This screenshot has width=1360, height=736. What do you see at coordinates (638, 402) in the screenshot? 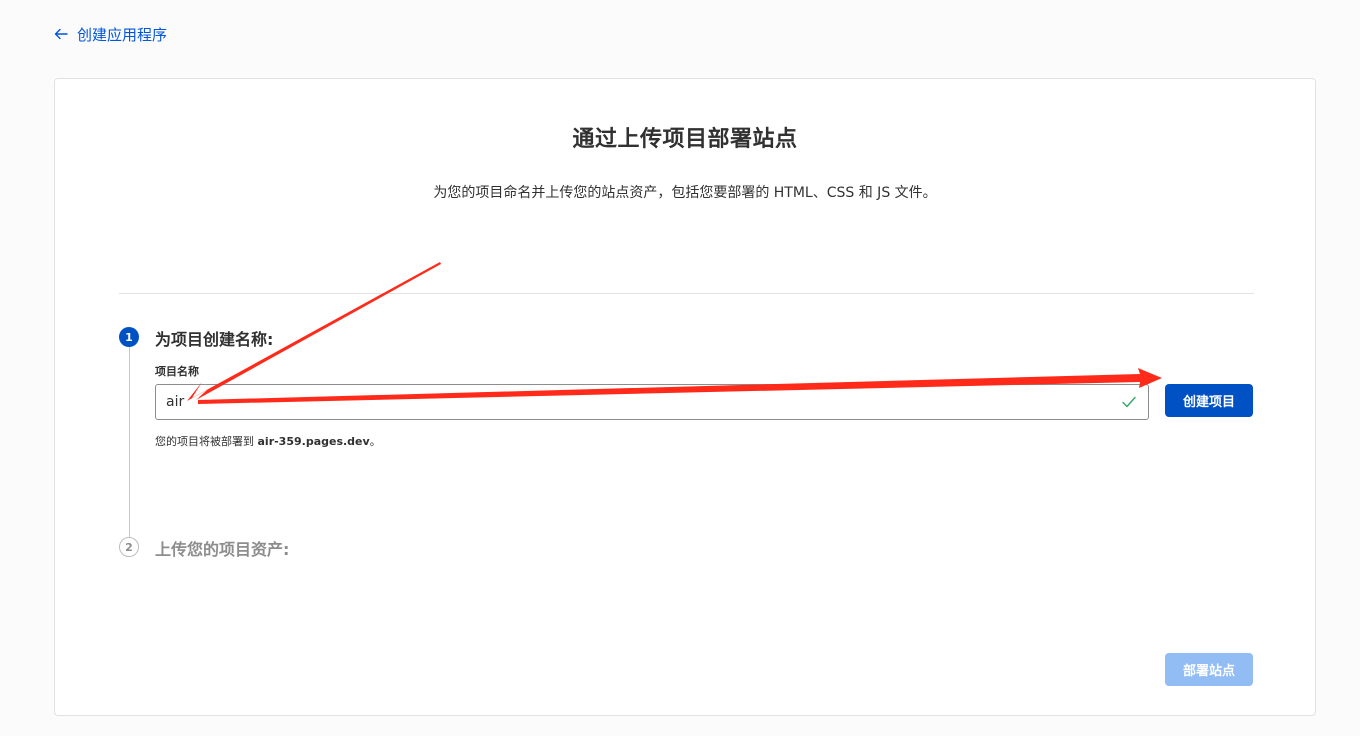
I see `project-name-input` at bounding box center [638, 402].